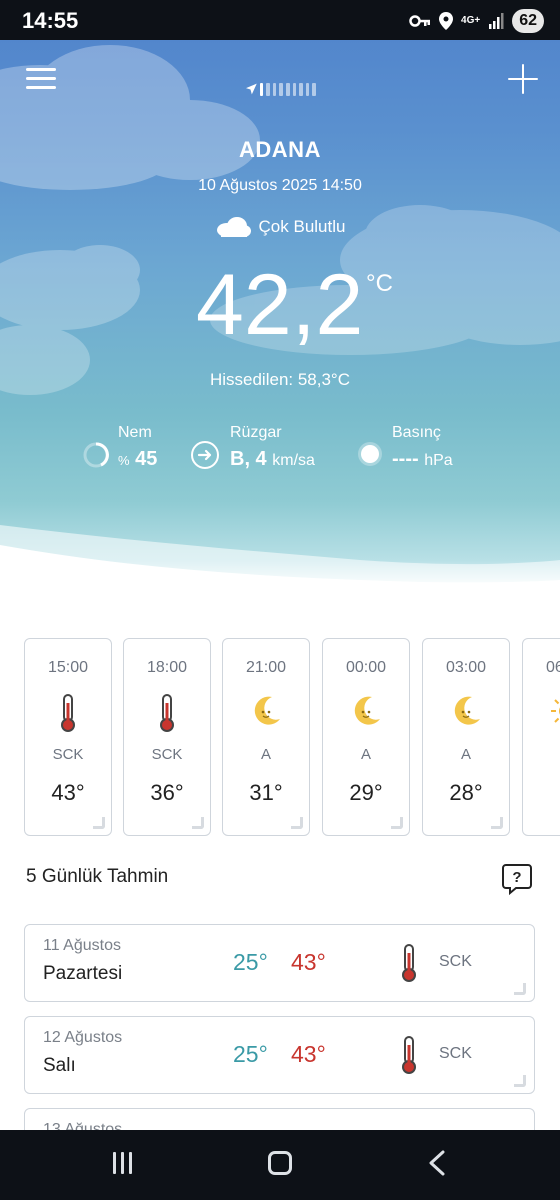 Image resolution: width=560 pixels, height=1200 pixels. I want to click on hourly-card: 15:00 SCK 43°, so click(68, 737).